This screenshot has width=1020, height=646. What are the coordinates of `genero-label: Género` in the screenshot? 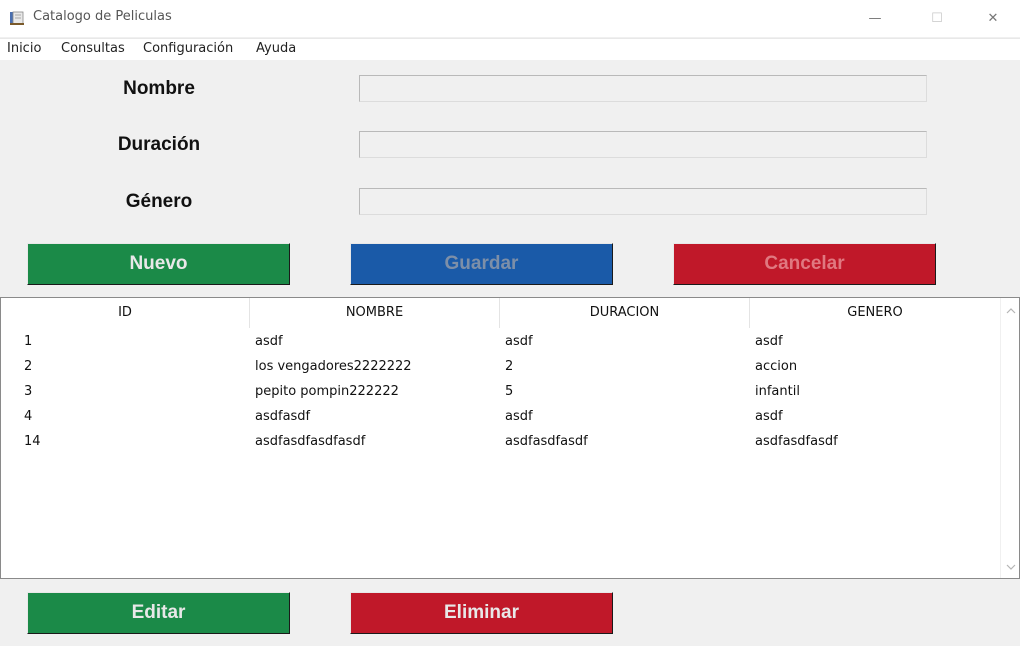 It's located at (159, 201).